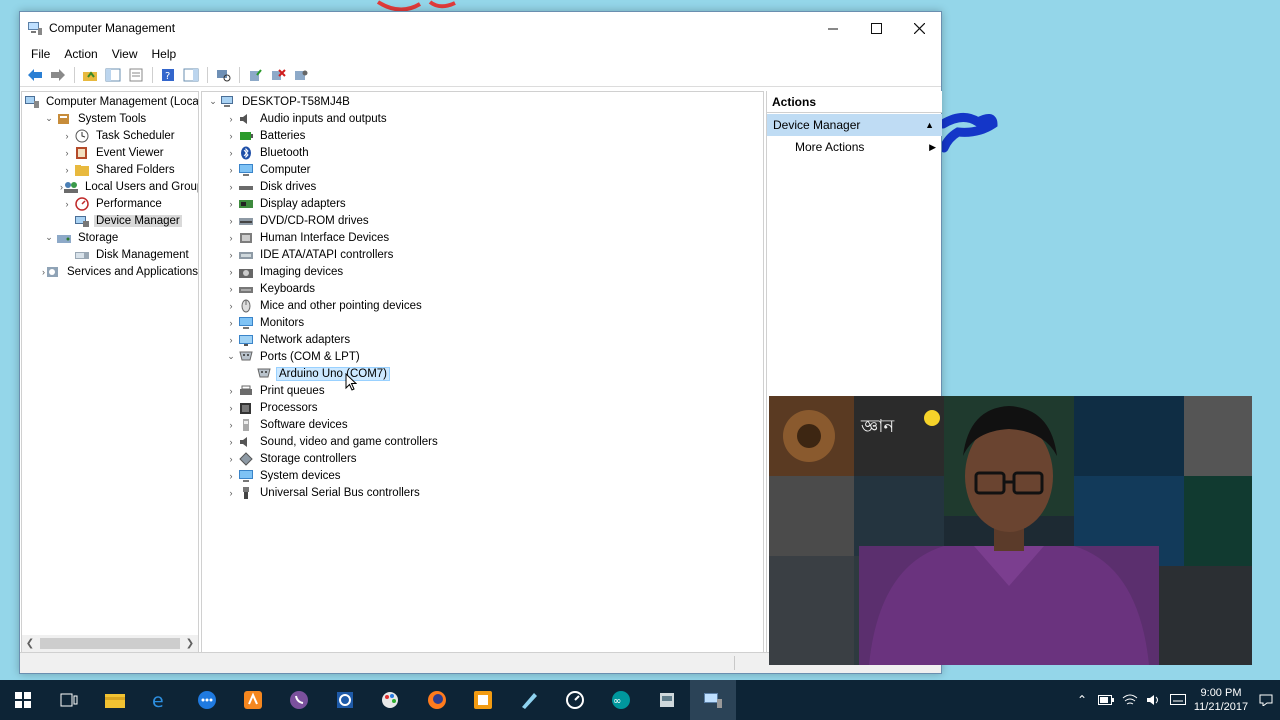 The image size is (1280, 720). I want to click on taskbar-arduino: ∞, so click(621, 700).